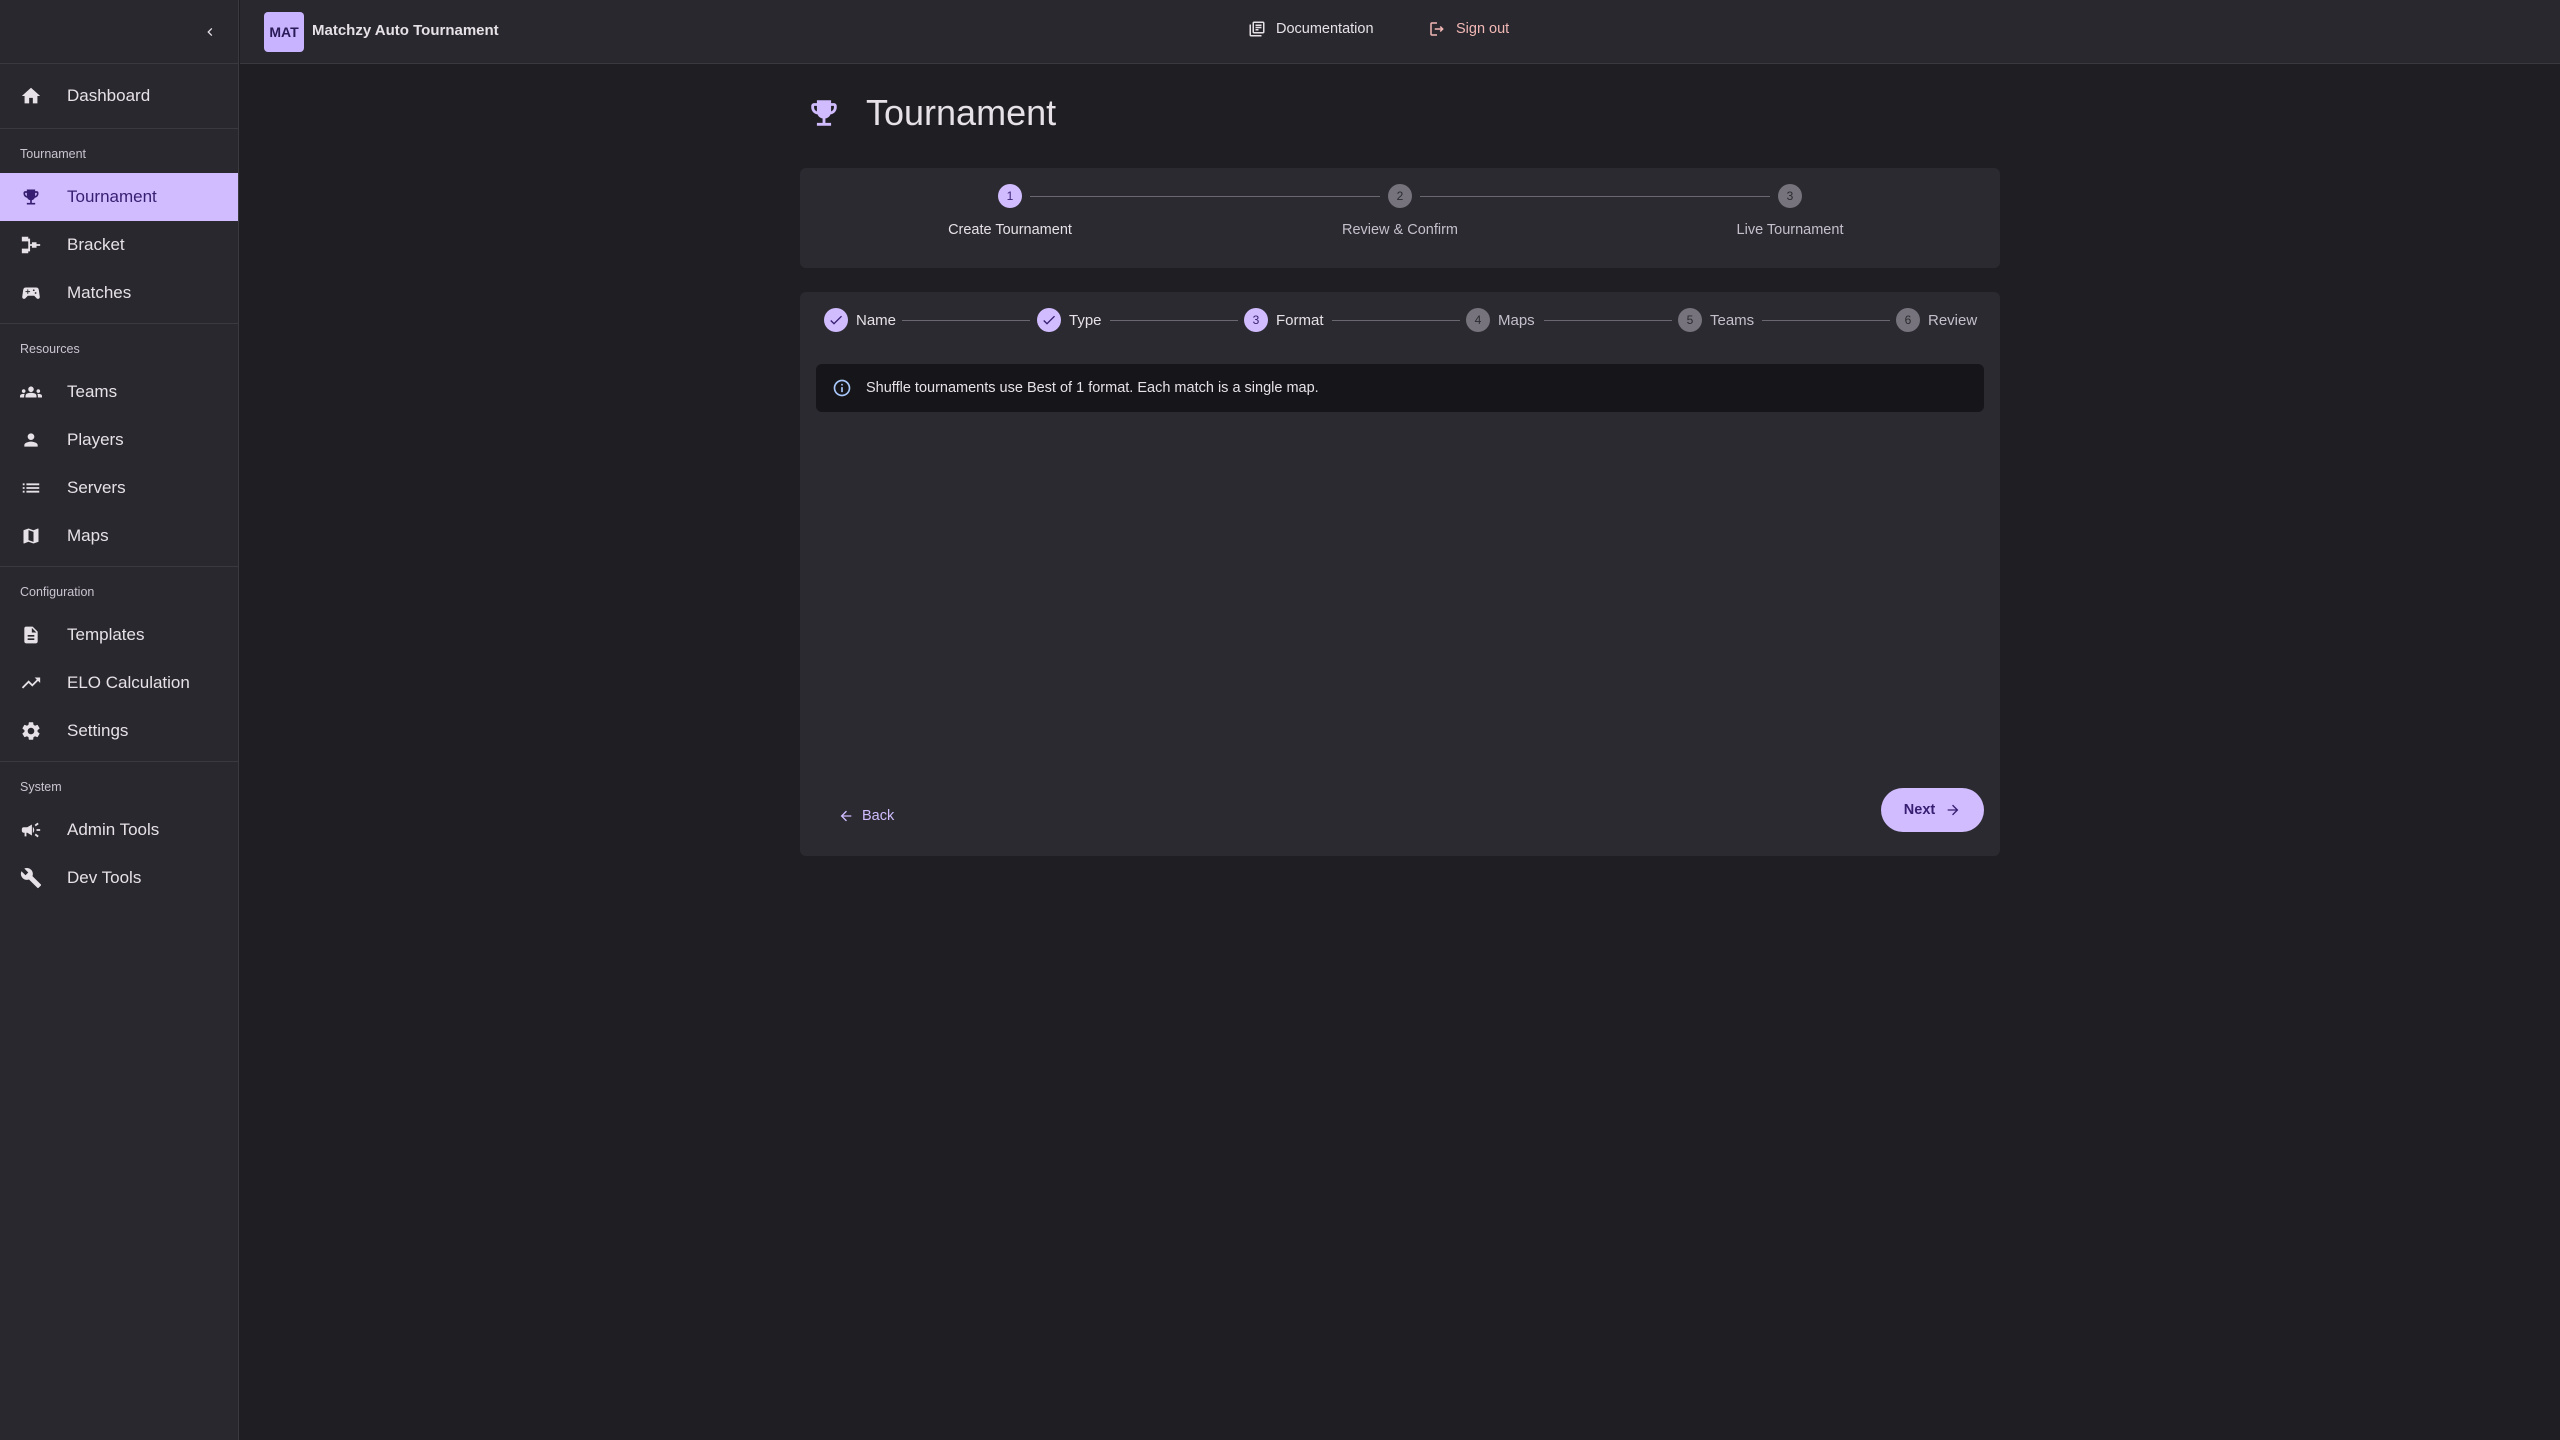 This screenshot has height=1440, width=2560. I want to click on wizard-step-type: Type, so click(1069, 320).